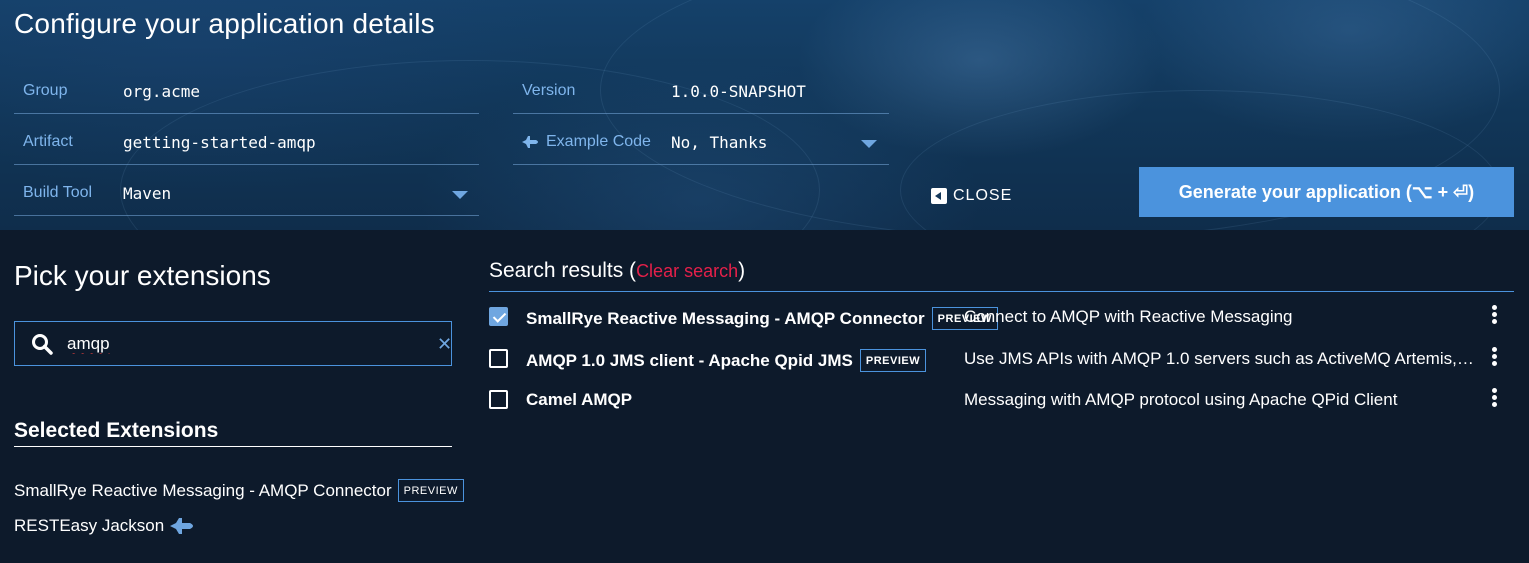  I want to click on extension-description: Connect to AMQP with Reactive Messaging, so click(1128, 316).